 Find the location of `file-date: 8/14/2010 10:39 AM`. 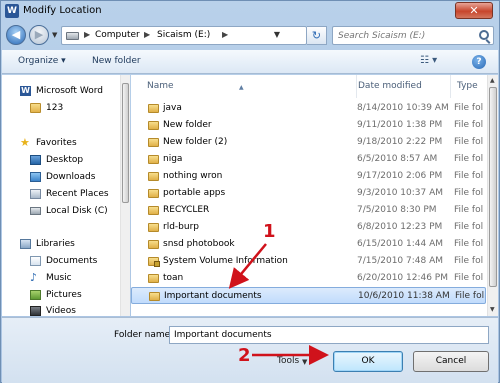

file-date: 8/14/2010 10:39 AM is located at coordinates (403, 108).